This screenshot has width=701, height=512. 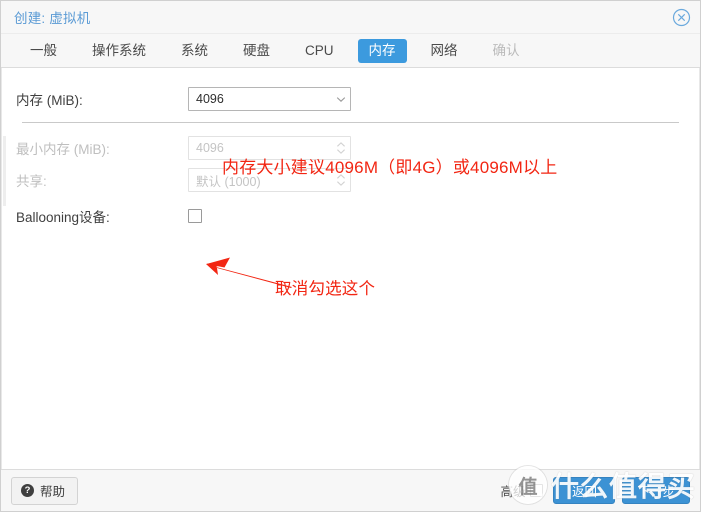 I want to click on ballooning-row: Ballooning设备:, so click(x=350, y=216).